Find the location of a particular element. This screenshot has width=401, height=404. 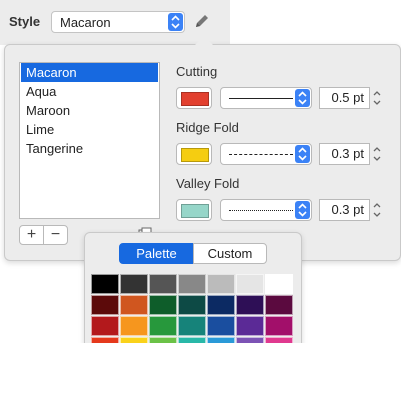

remove-style-button: − is located at coordinates (55, 235).